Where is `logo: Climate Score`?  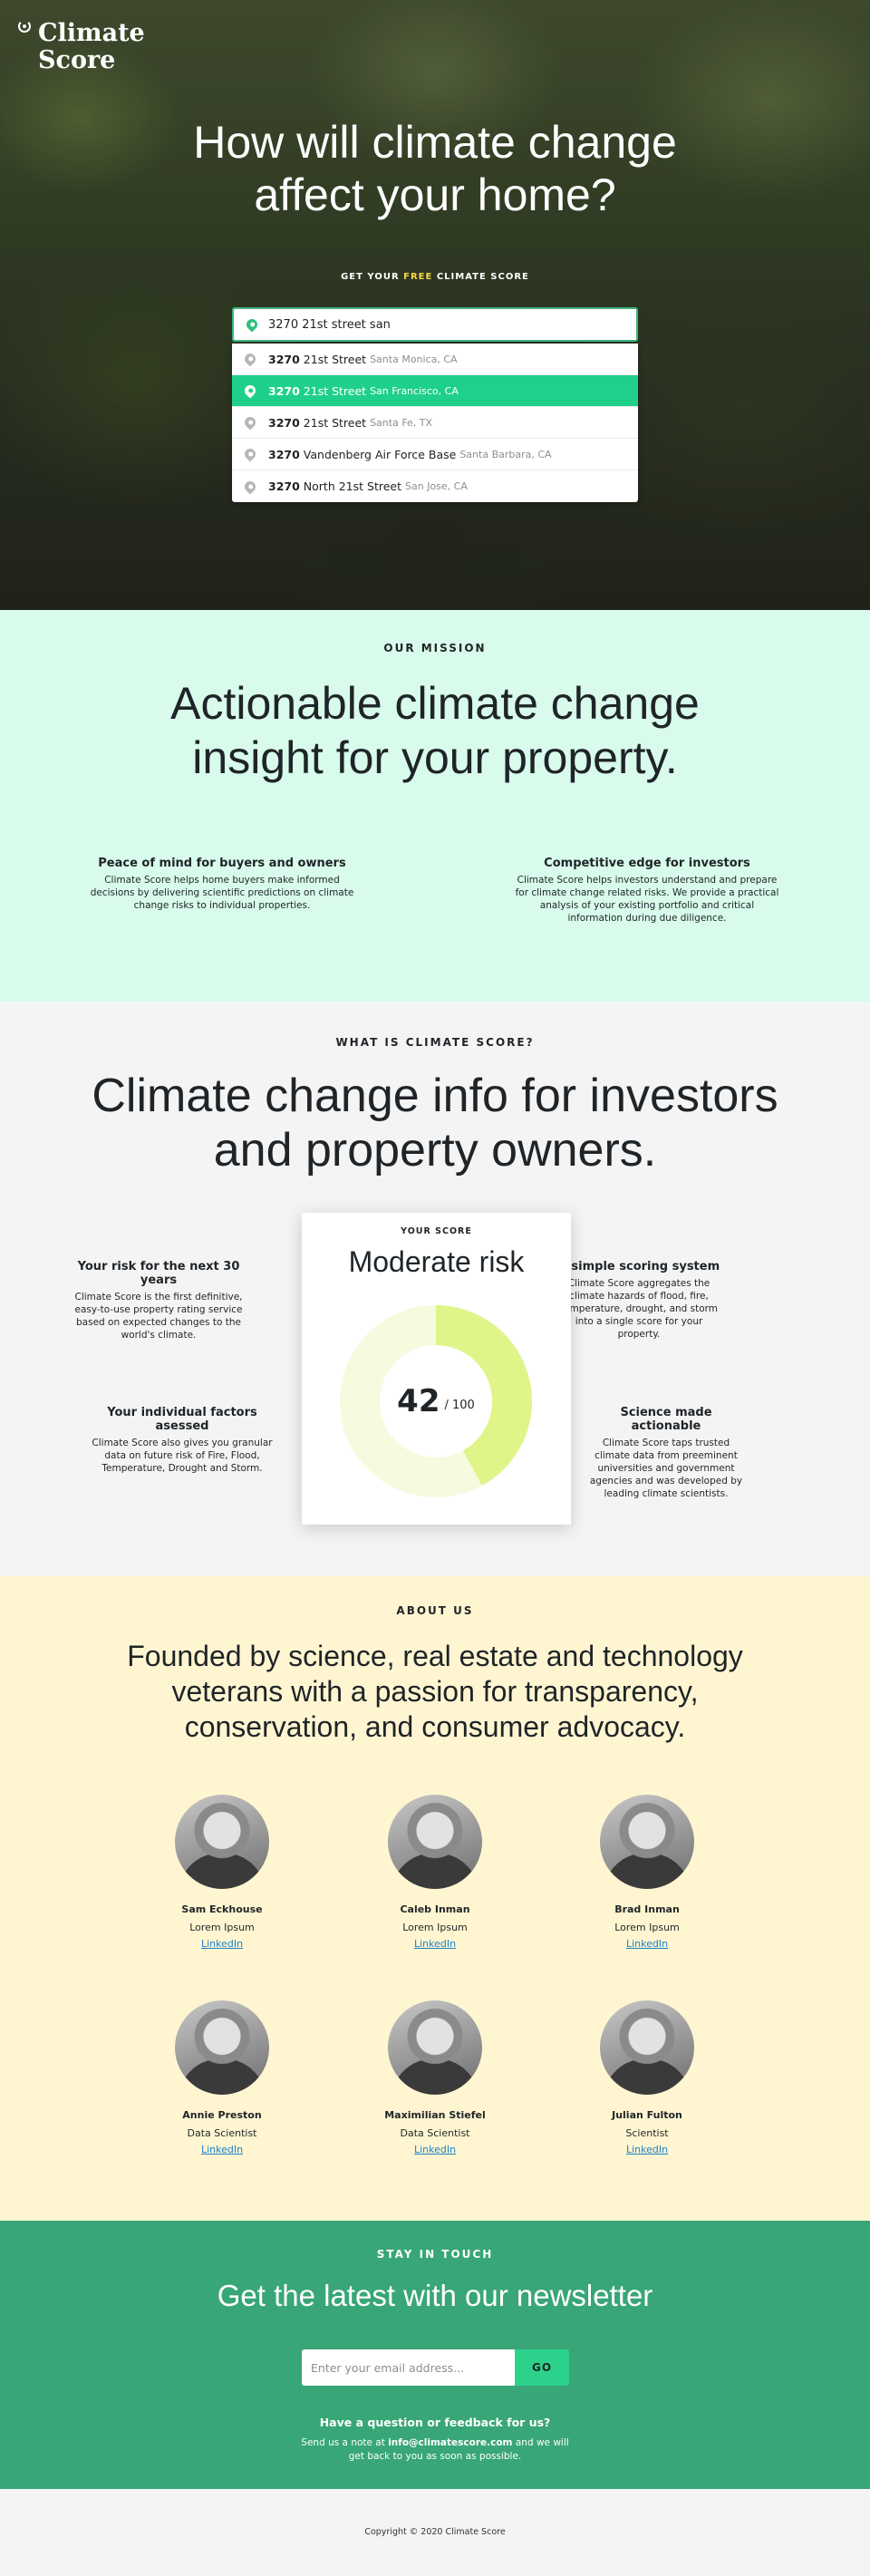 logo: Climate Score is located at coordinates (81, 46).